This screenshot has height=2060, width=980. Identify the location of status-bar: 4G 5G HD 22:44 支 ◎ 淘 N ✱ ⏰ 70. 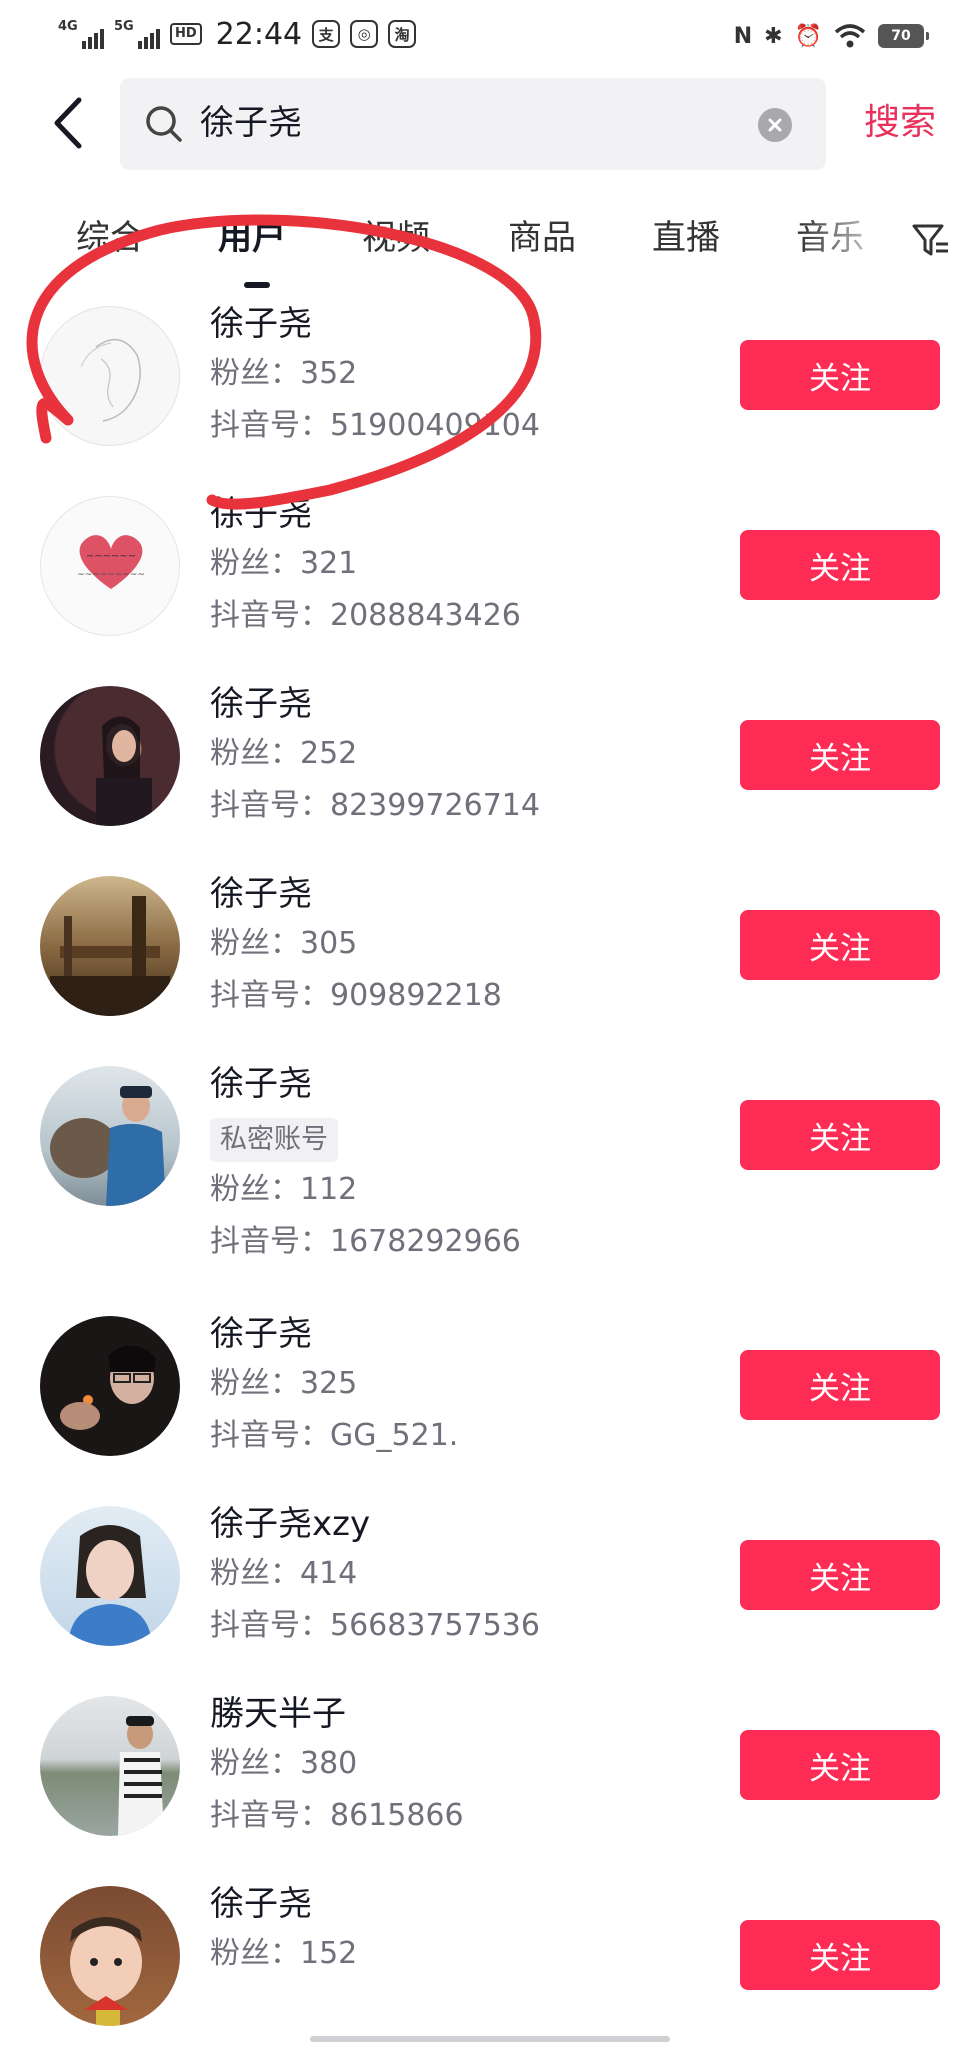
(490, 36).